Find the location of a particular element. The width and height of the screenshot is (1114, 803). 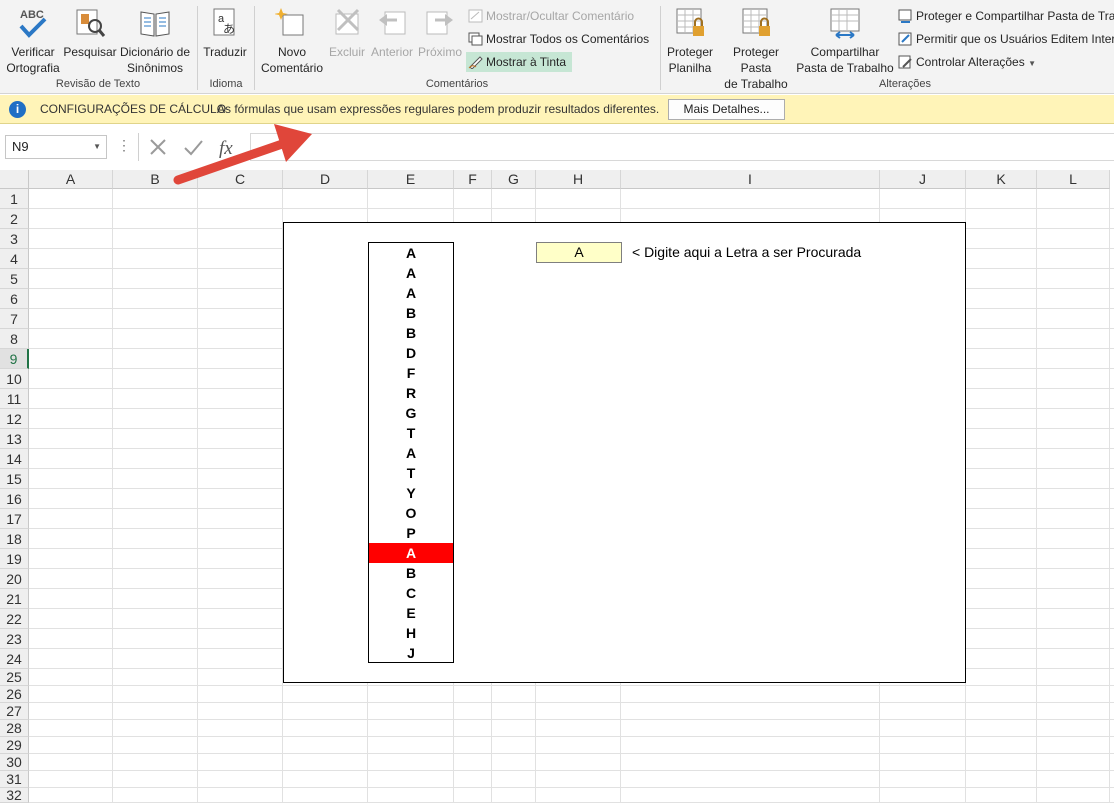

row-header-2: 2 is located at coordinates (14, 219).